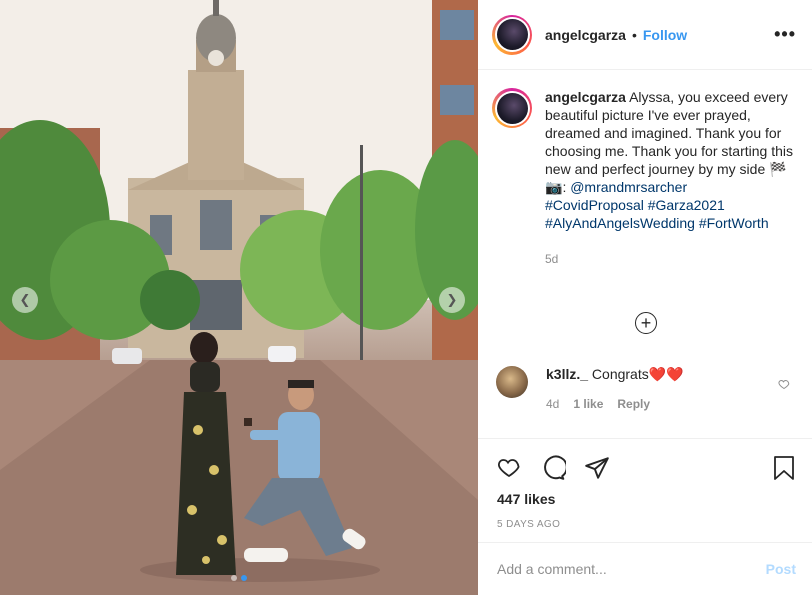 This screenshot has height=595, width=812. Describe the element at coordinates (512, 108) in the screenshot. I see `caption-avatar` at that location.